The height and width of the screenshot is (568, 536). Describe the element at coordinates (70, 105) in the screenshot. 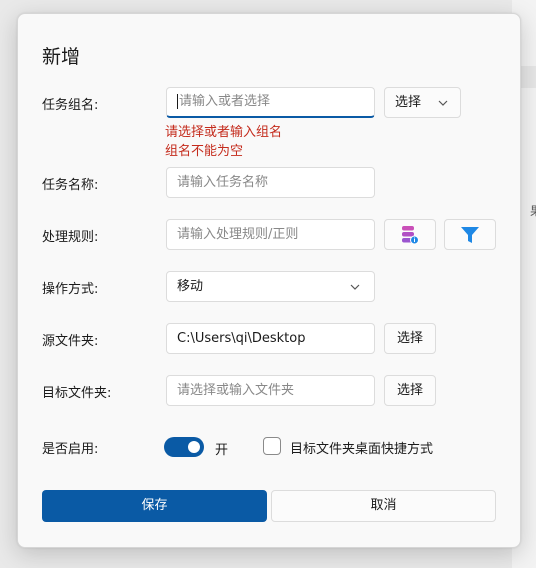

I see `group-label: 任务组名:` at that location.